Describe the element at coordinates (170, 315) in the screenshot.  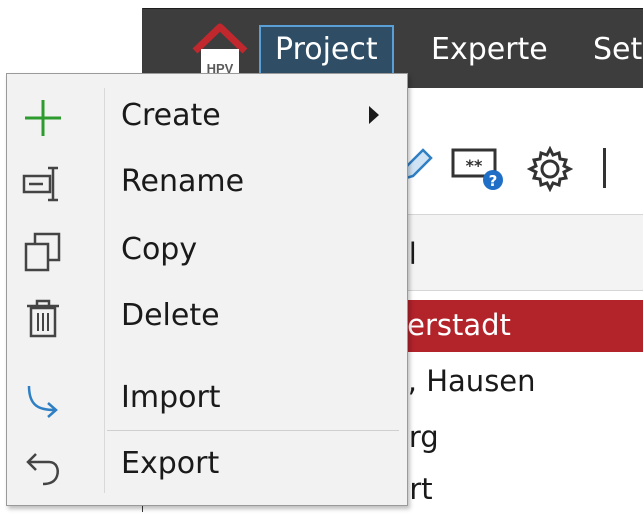
I see `menu-item-label: Delete` at that location.